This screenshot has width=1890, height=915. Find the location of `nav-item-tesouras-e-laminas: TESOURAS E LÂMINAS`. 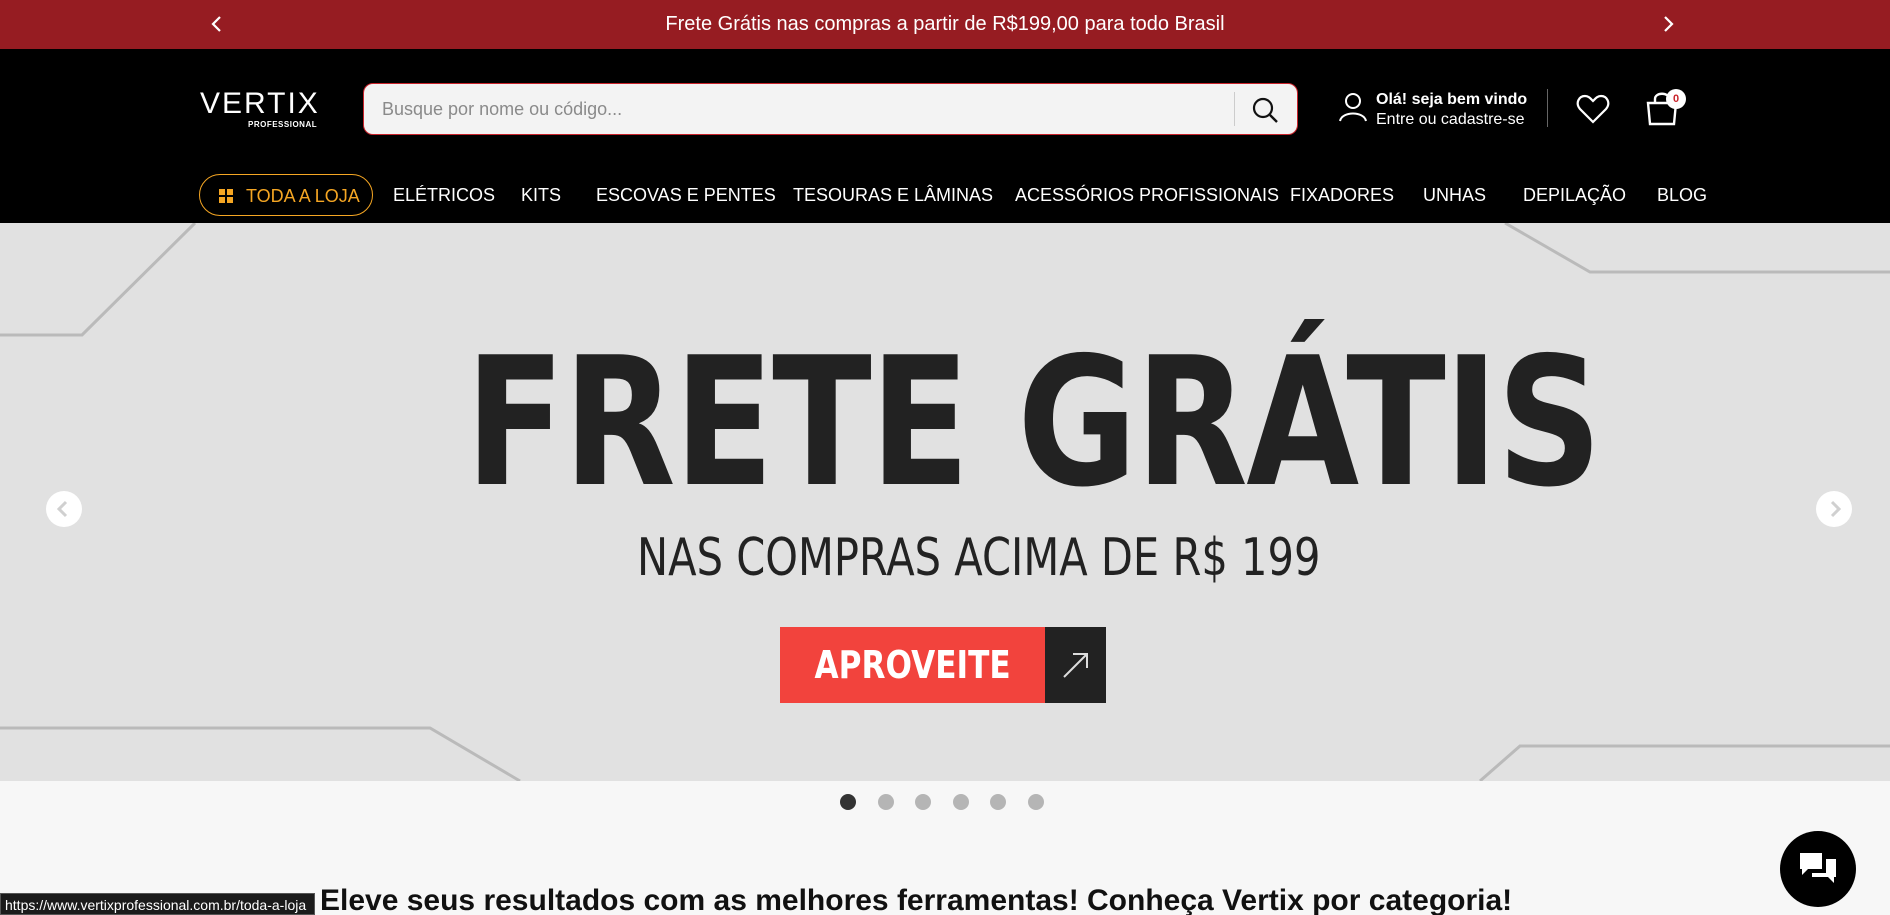

nav-item-tesouras-e-laminas: TESOURAS E LÂMINAS is located at coordinates (893, 195).